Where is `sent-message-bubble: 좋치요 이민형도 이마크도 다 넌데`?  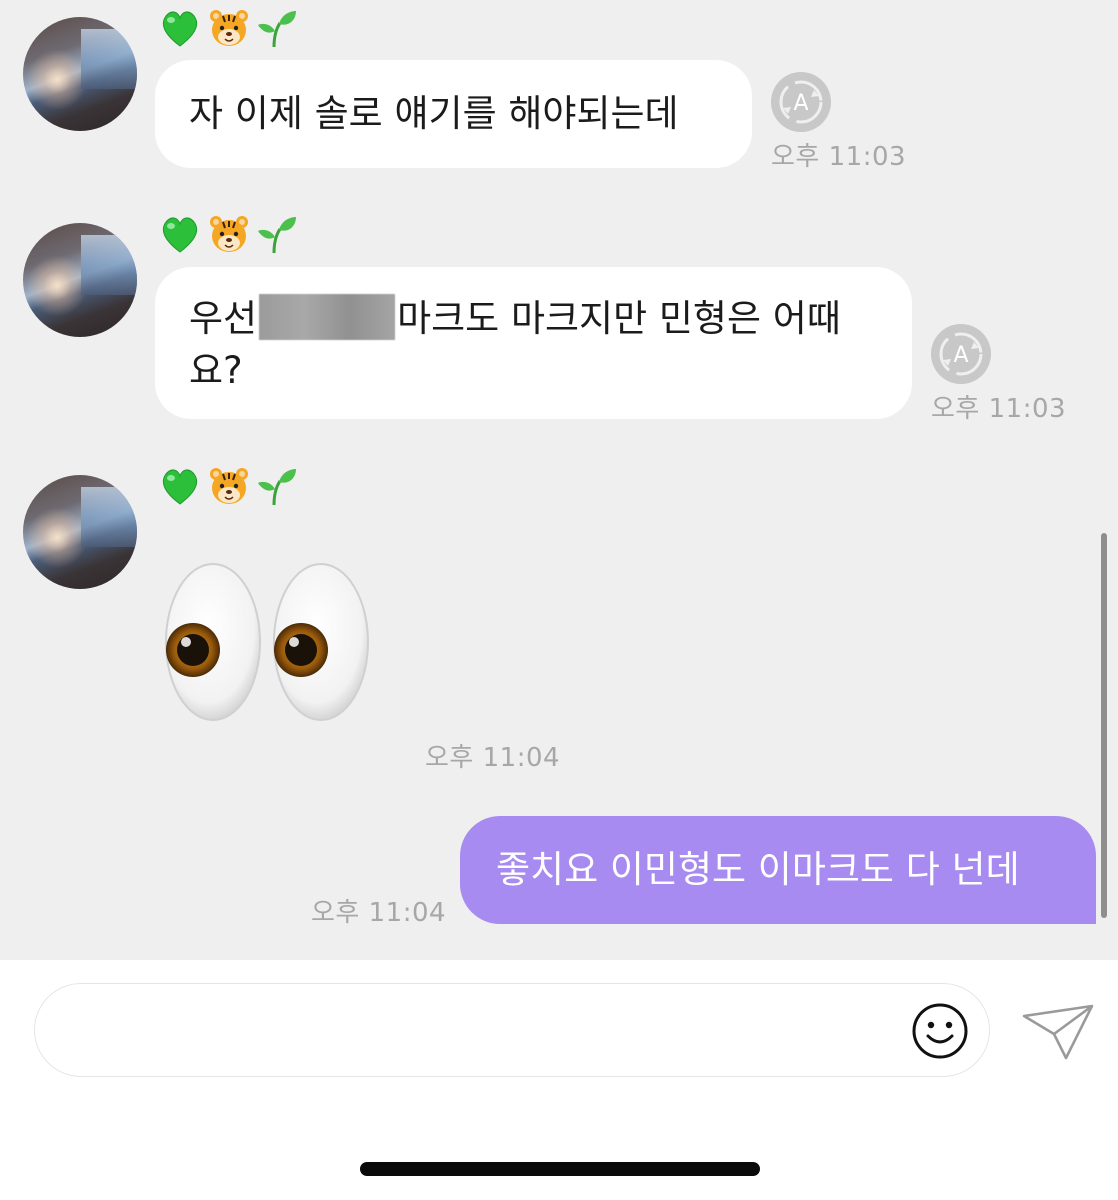 sent-message-bubble: 좋치요 이민형도 이마크도 다 넌데 is located at coordinates (778, 870).